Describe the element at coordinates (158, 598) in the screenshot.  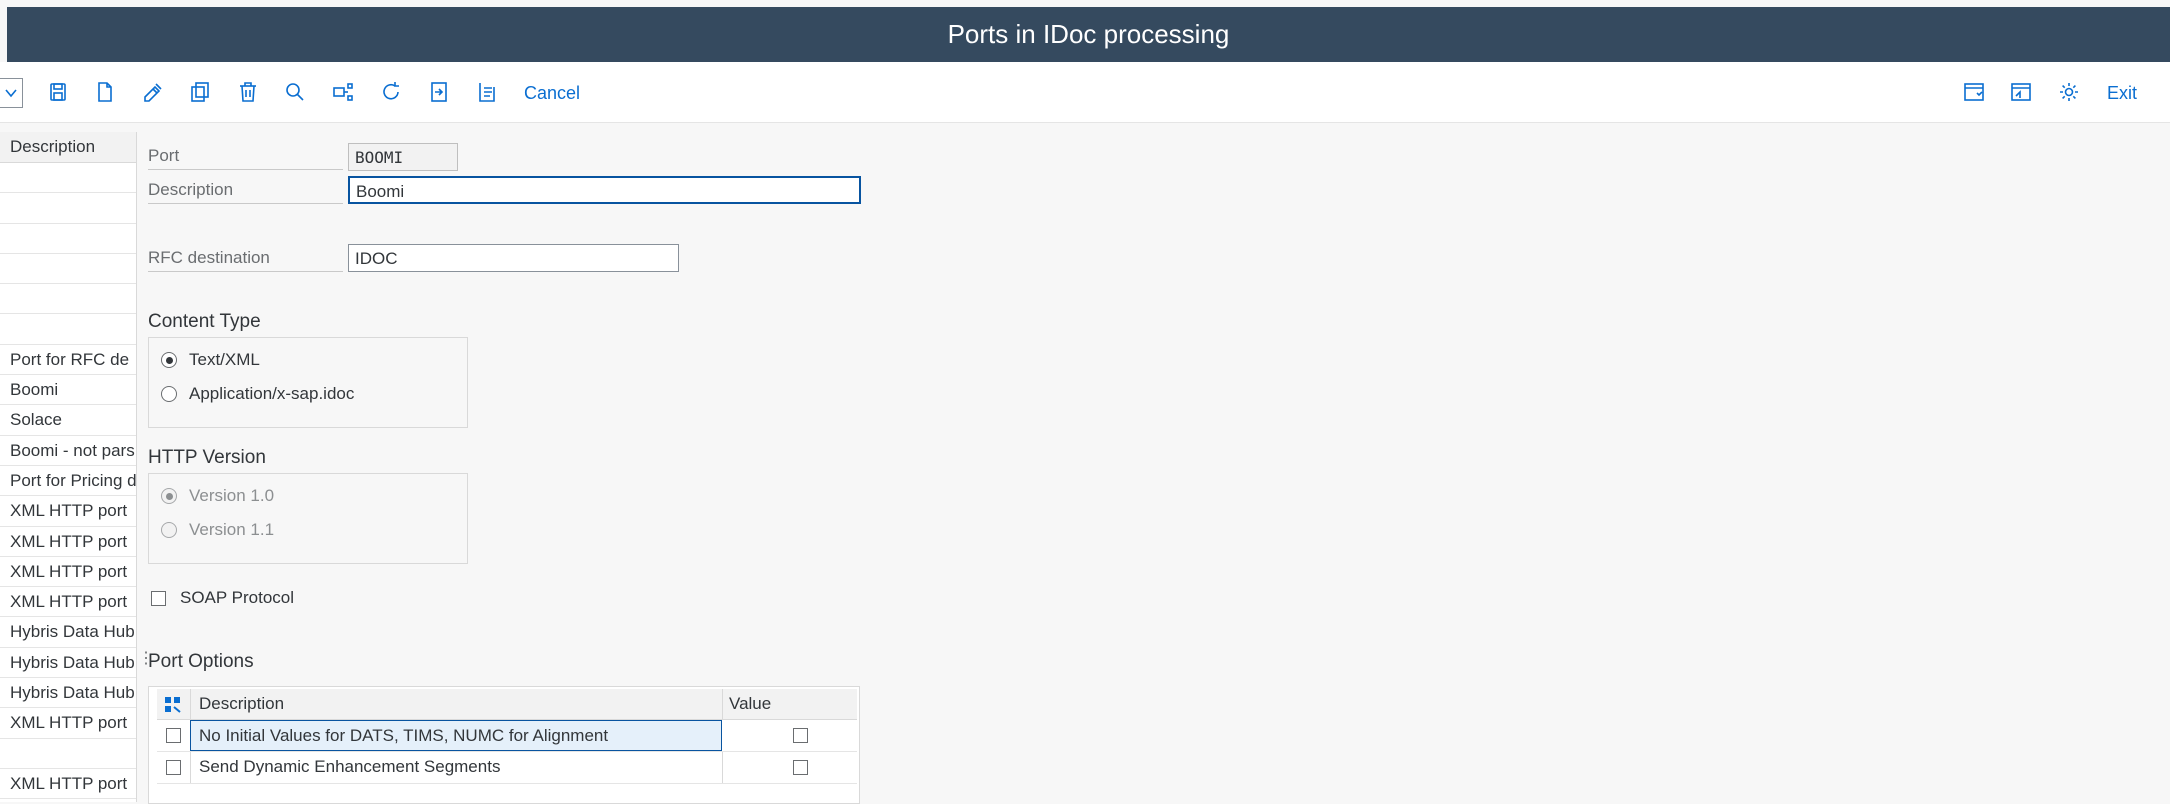
I see `soap-protocol-checkbox` at that location.